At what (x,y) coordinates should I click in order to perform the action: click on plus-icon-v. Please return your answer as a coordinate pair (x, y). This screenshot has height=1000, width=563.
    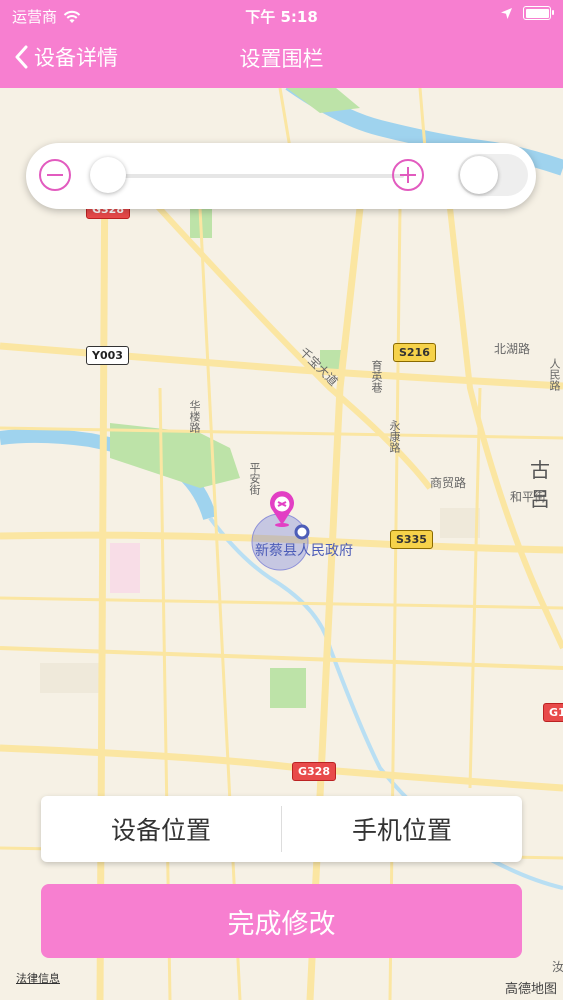
    Looking at the image, I should click on (408, 175).